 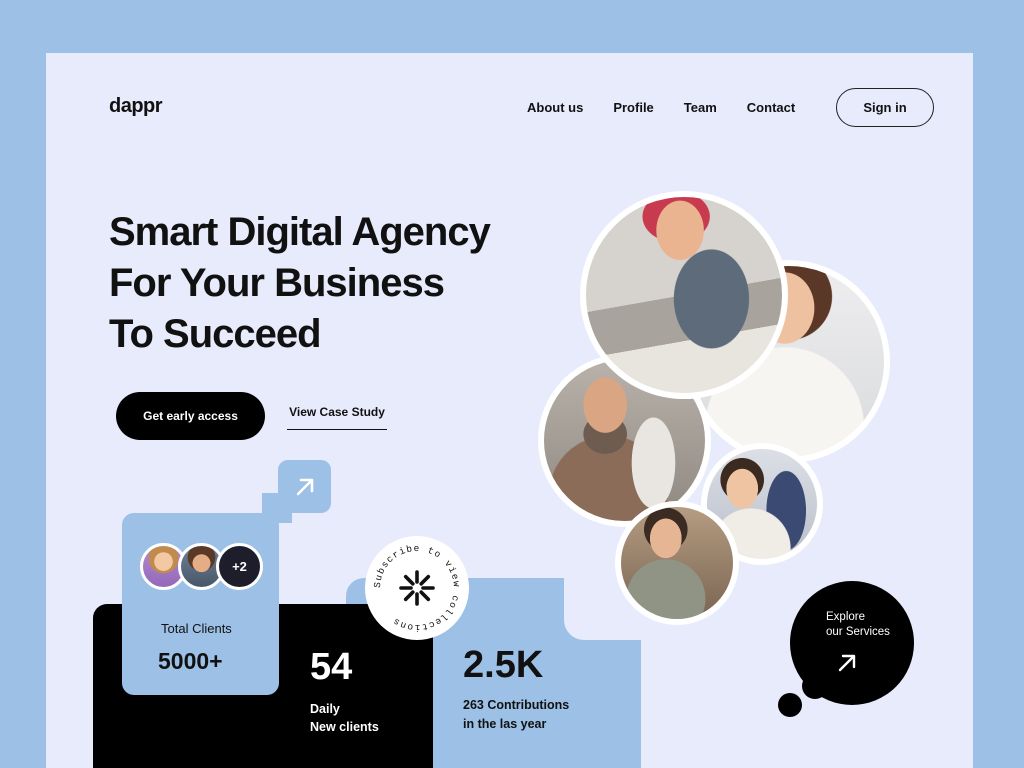 I want to click on team-photo-woman-drawing, so click(x=684, y=295).